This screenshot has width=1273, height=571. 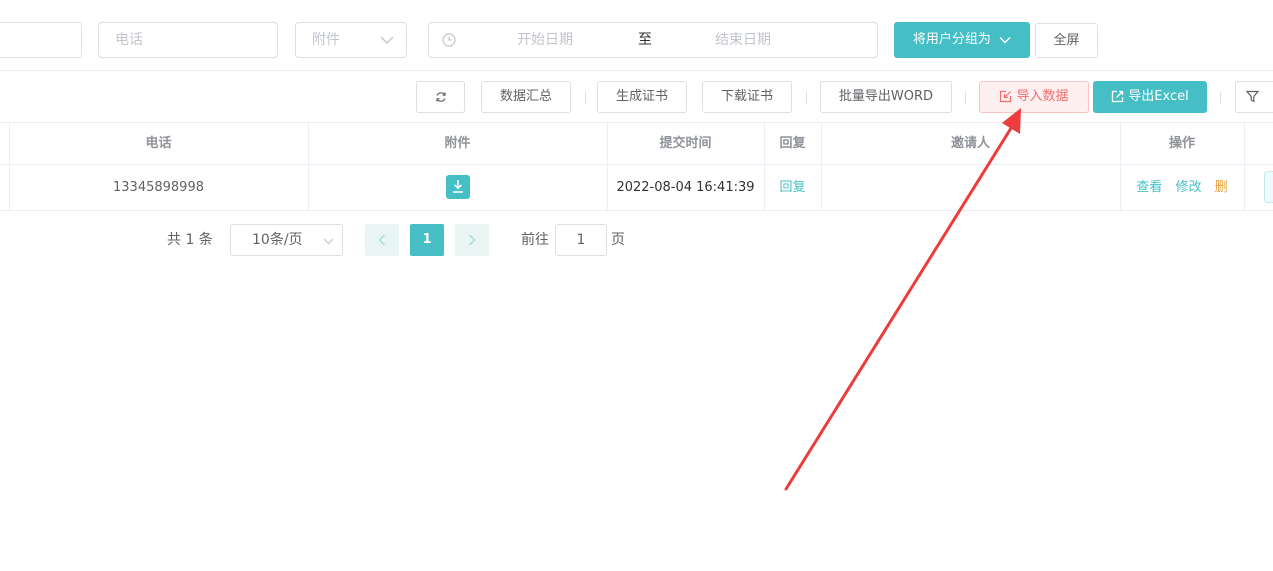 What do you see at coordinates (190, 240) in the screenshot?
I see `pagination-total: 共 1 条` at bounding box center [190, 240].